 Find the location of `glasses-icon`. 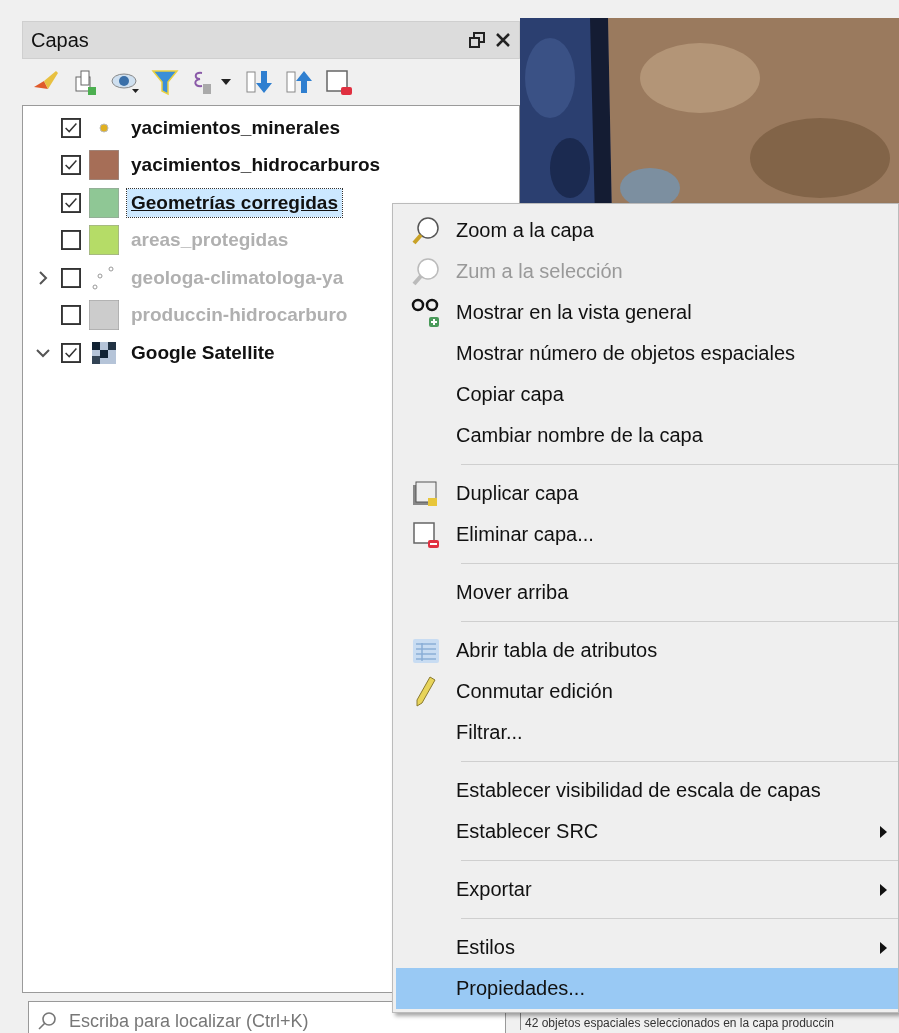

glasses-icon is located at coordinates (426, 312).